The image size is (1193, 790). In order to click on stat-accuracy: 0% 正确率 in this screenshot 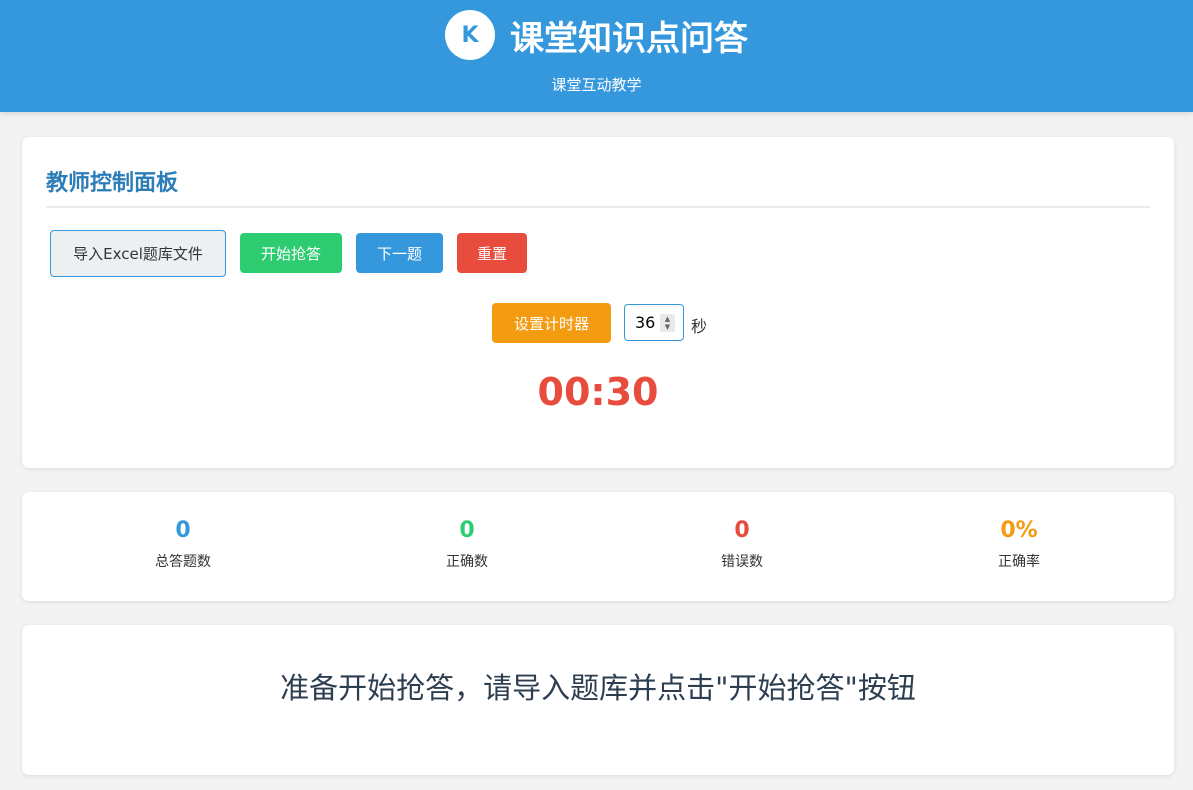, I will do `click(1019, 544)`.